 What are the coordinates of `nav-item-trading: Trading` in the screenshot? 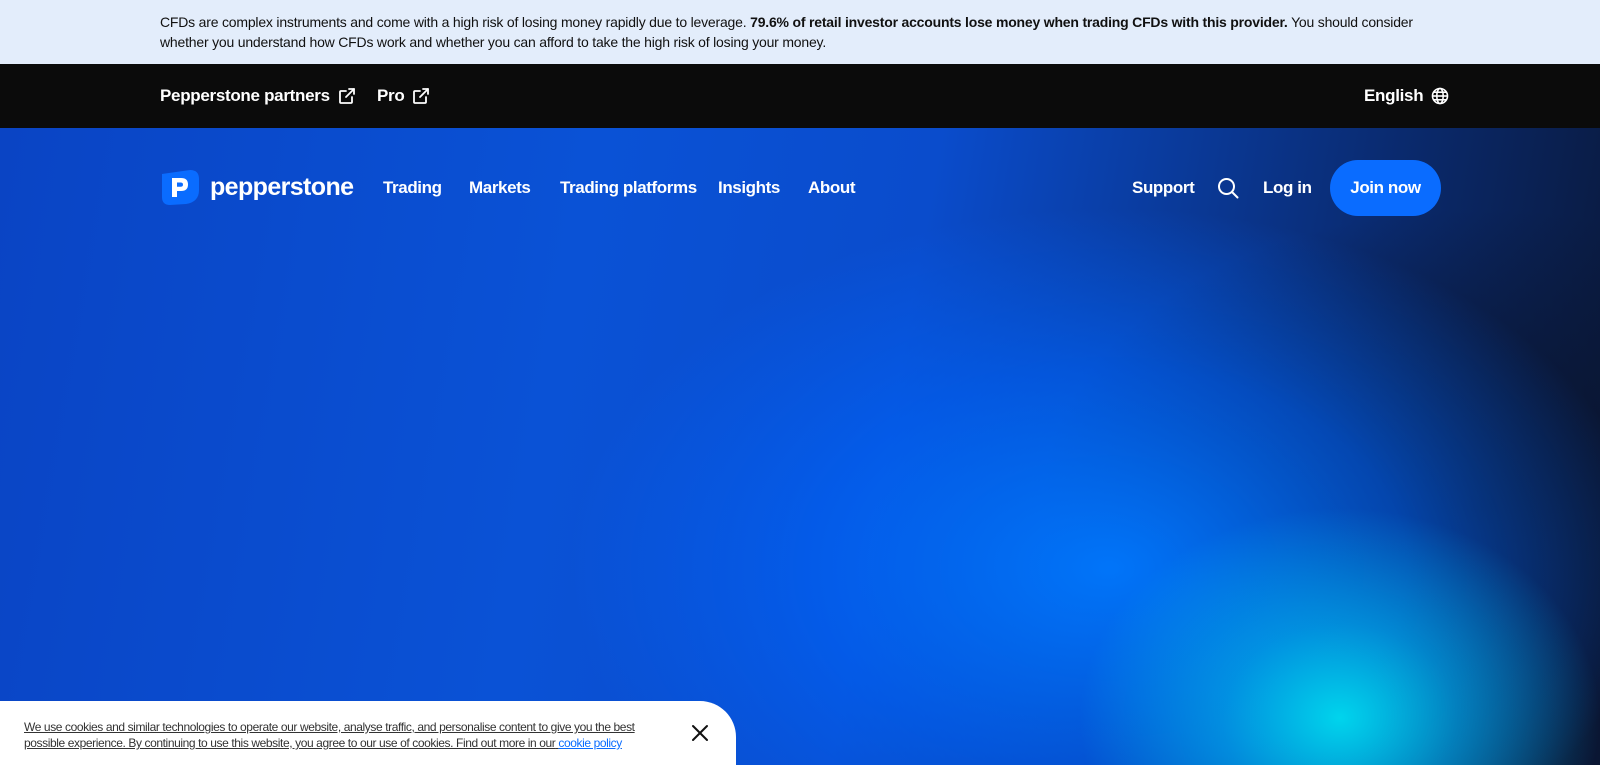 It's located at (412, 188).